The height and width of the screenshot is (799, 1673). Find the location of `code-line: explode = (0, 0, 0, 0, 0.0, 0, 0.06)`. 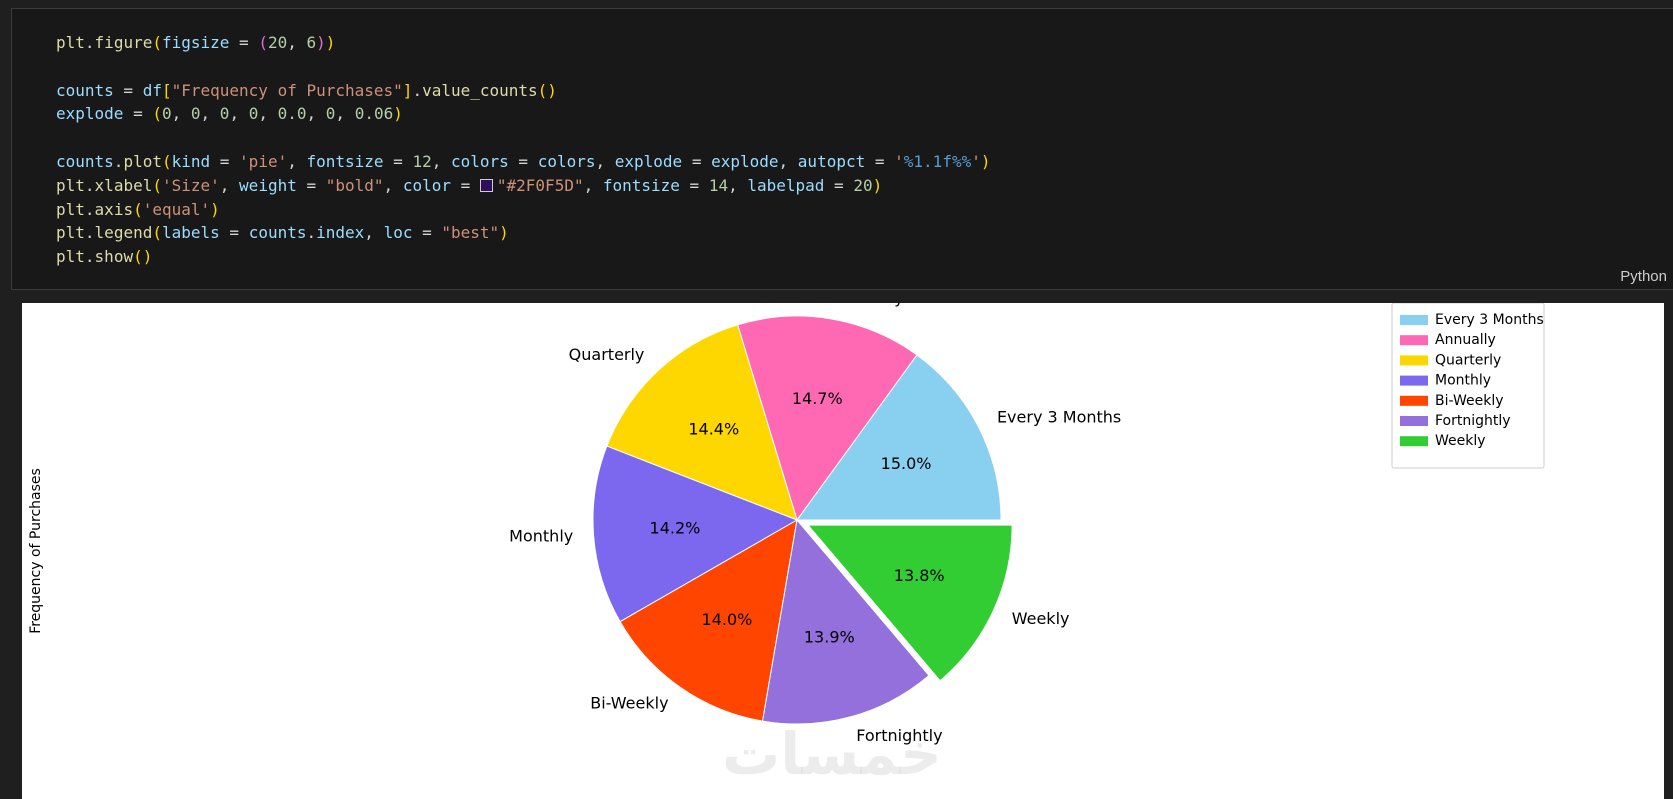

code-line: explode = (0, 0, 0, 0, 0.0, 0, 0.06) is located at coordinates (523, 114).